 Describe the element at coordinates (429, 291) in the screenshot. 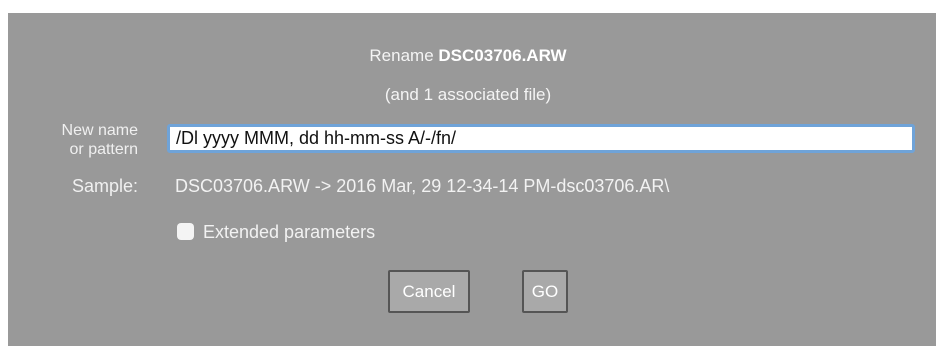

I see `cancel-button: Cancel` at that location.